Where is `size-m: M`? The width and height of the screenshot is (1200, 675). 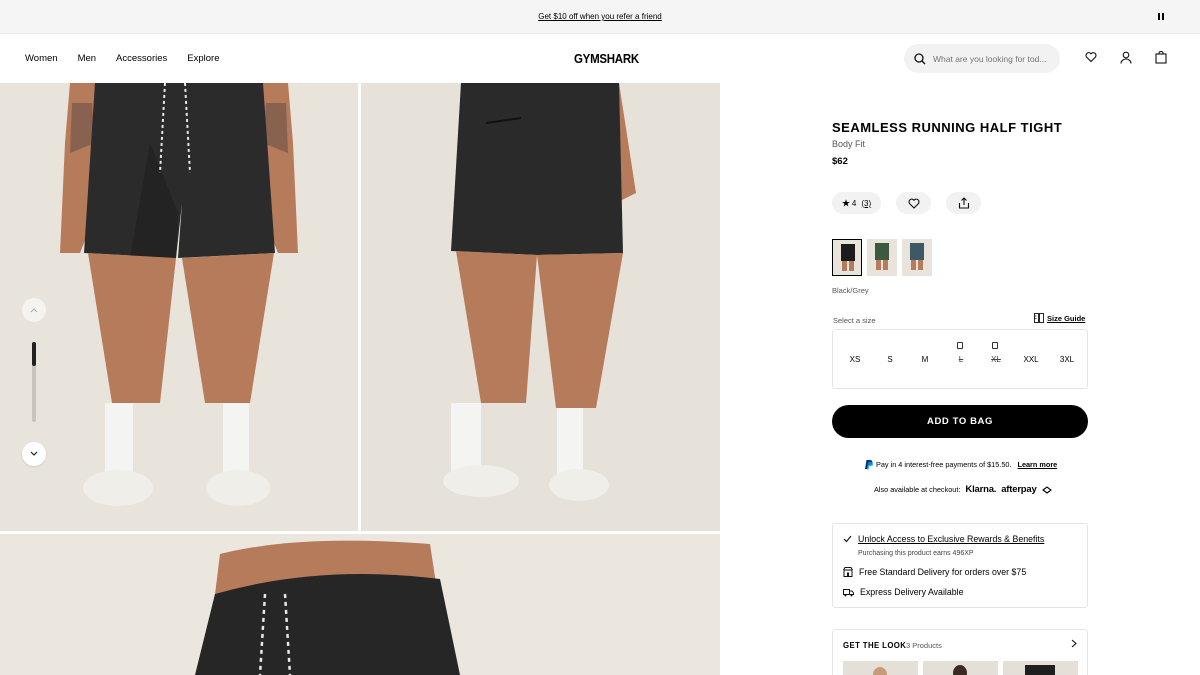
size-m: M is located at coordinates (925, 359).